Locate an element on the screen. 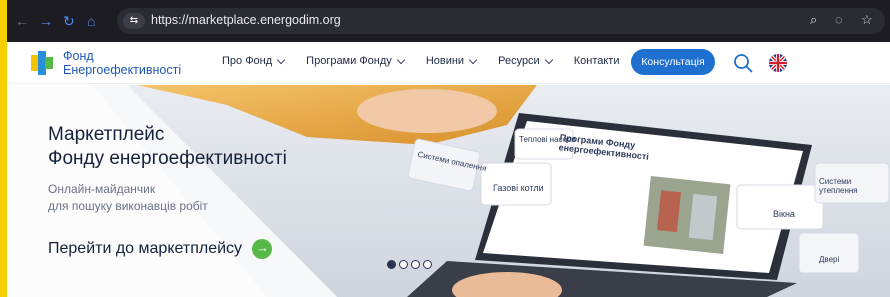  menu-item-about: Про Фонд is located at coordinates (254, 61).